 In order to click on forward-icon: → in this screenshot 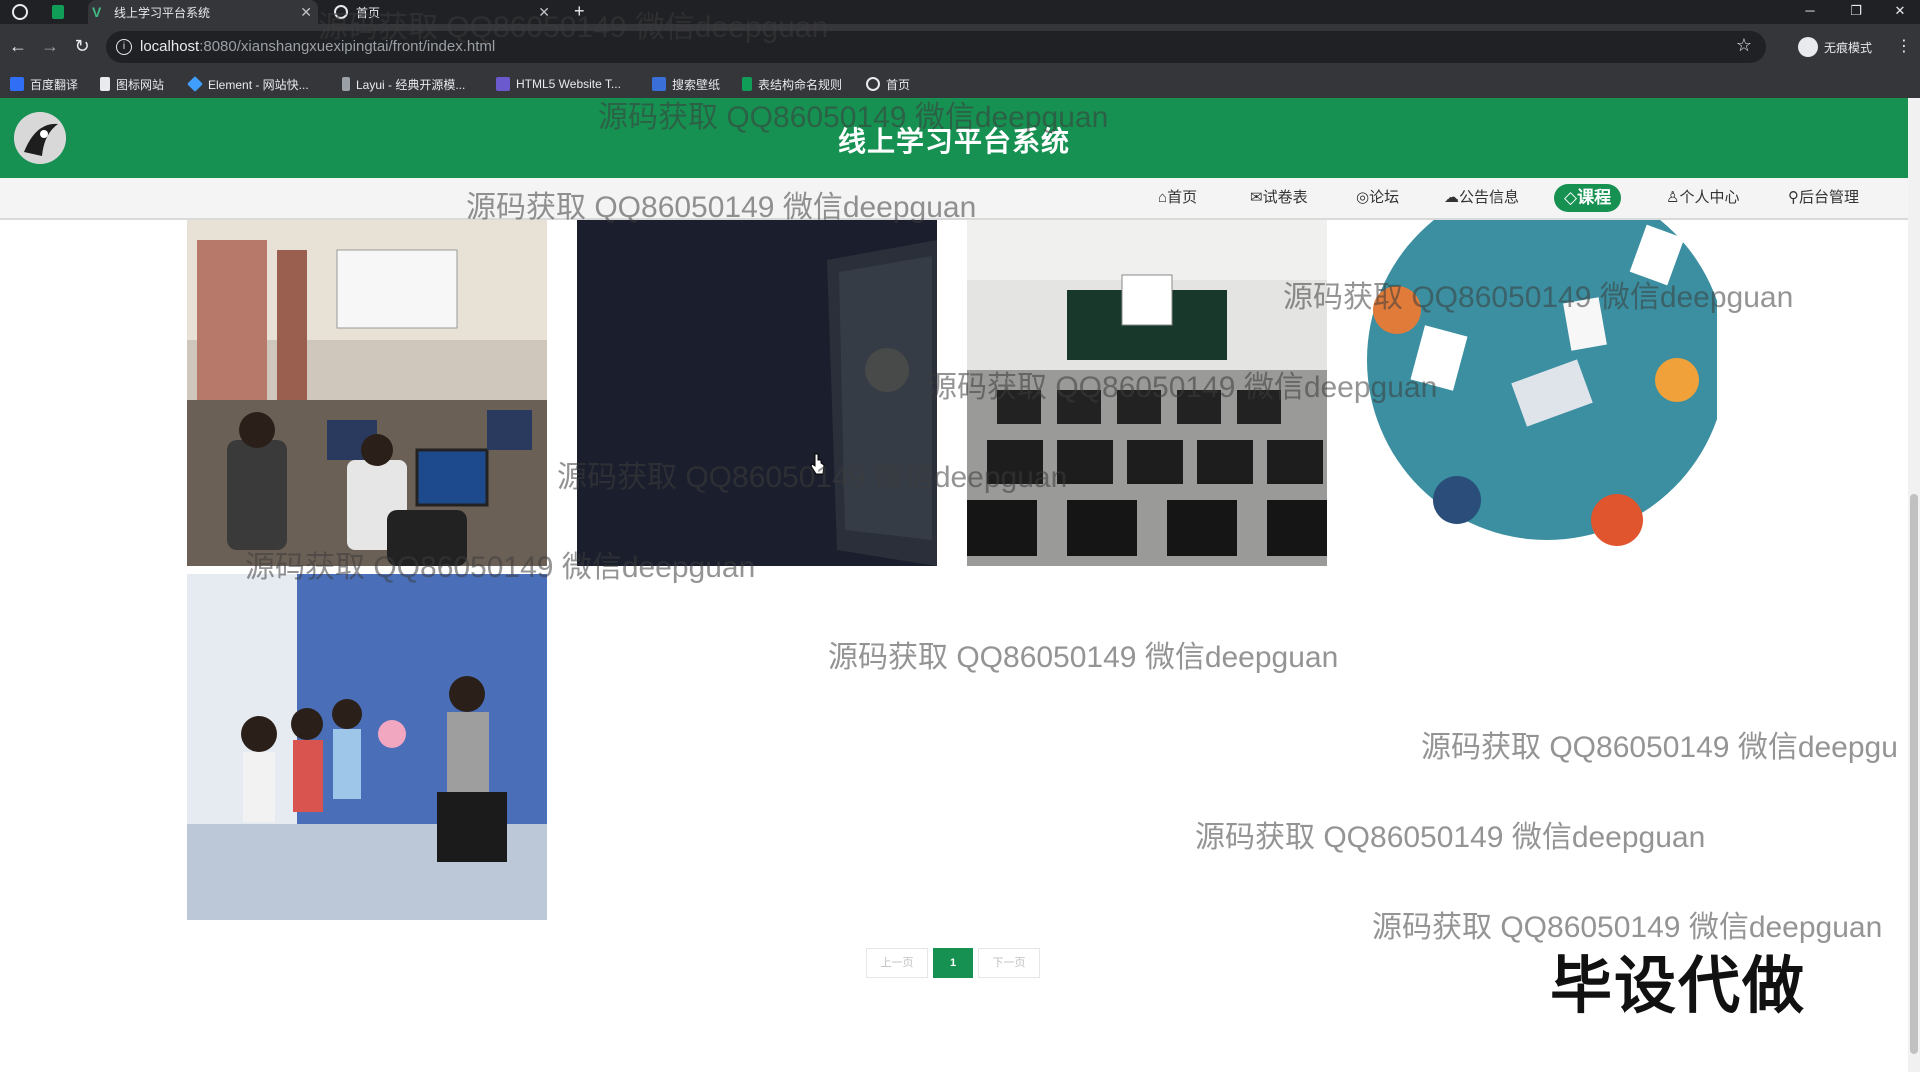, I will do `click(50, 46)`.